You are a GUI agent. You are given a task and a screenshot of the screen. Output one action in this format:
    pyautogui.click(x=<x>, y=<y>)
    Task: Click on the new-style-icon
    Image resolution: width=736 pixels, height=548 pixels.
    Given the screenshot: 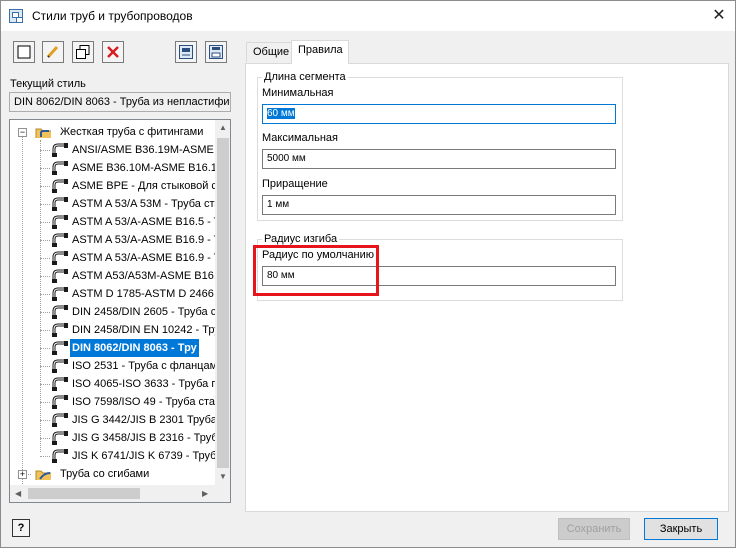 What is the action you would take?
    pyautogui.click(x=24, y=52)
    